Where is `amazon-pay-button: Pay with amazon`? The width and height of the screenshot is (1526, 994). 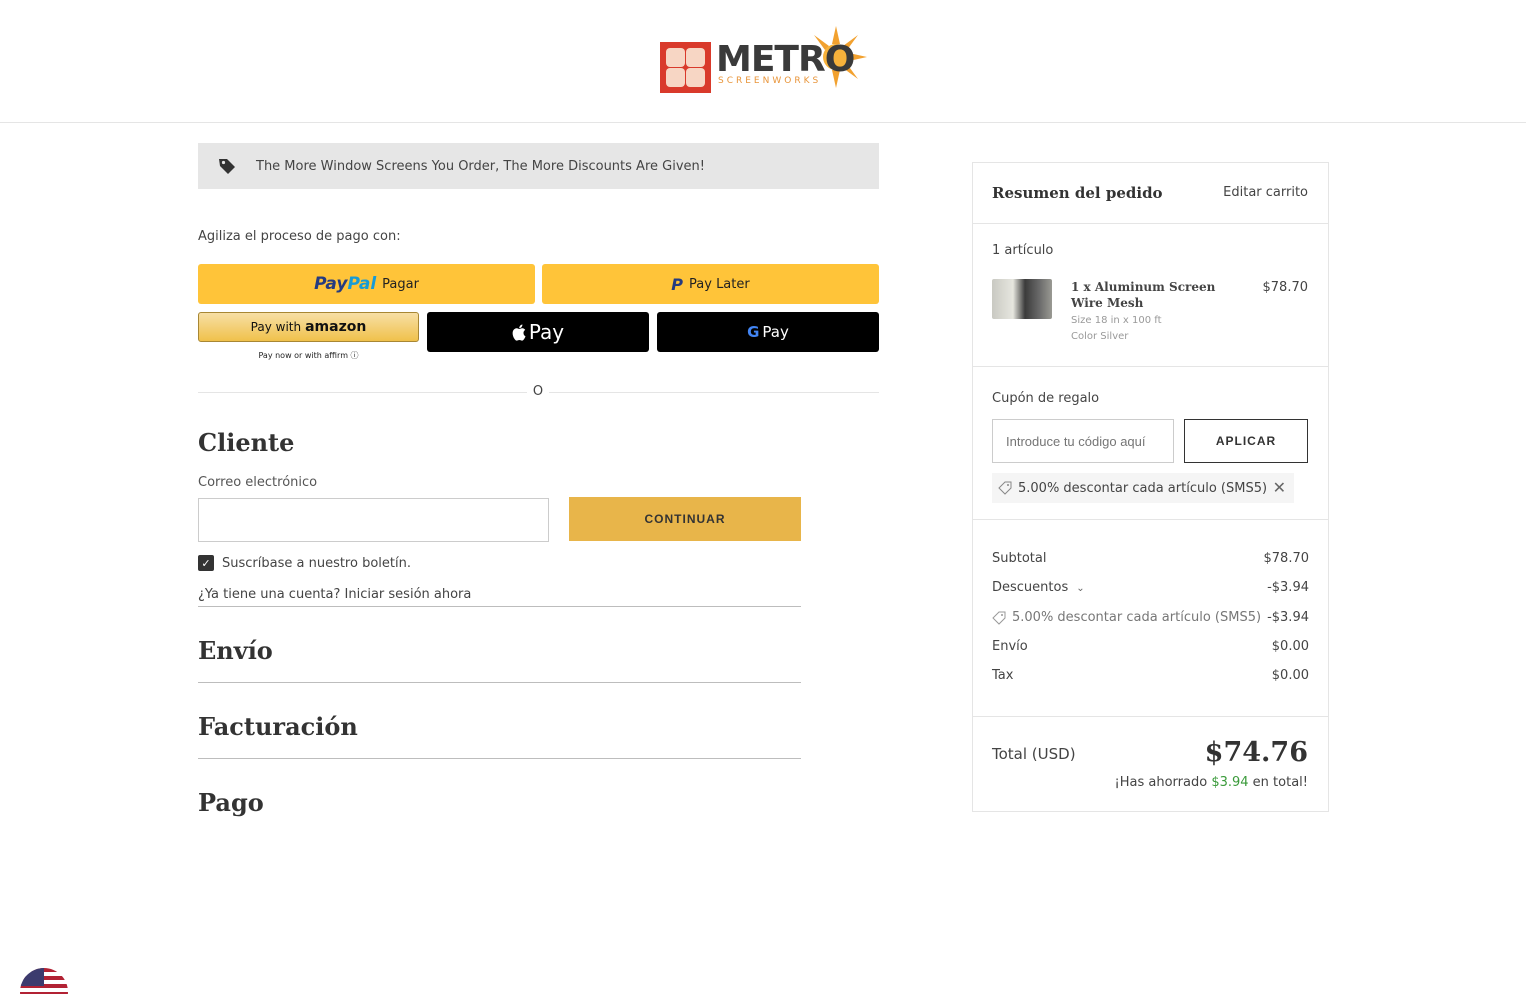
amazon-pay-button: Pay with amazon is located at coordinates (308, 327).